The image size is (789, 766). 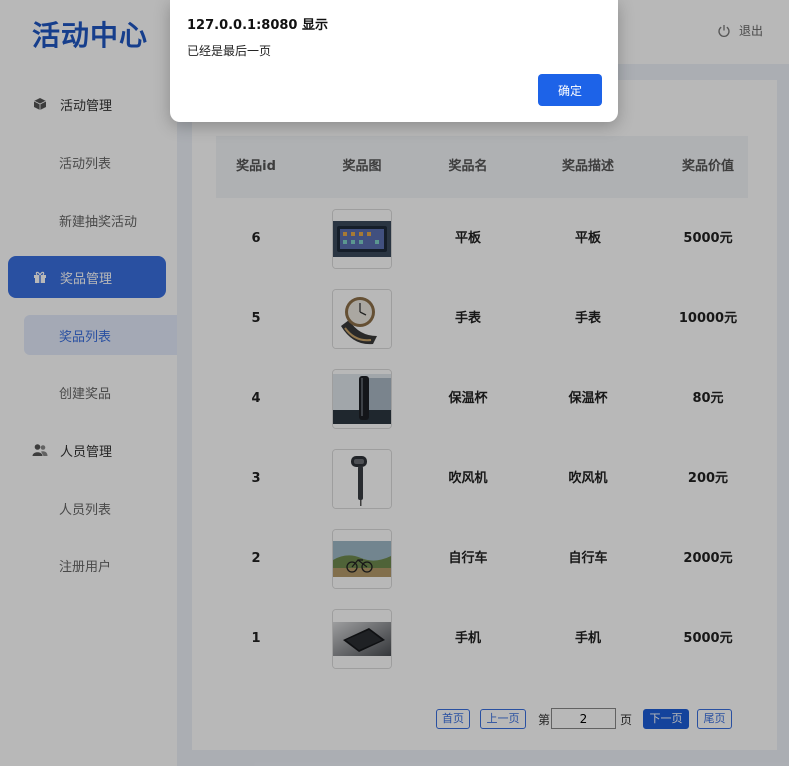 I want to click on alert-dialog: 127.0.0.1:8080 显示 已经是最后一页 确定, so click(x=394, y=61).